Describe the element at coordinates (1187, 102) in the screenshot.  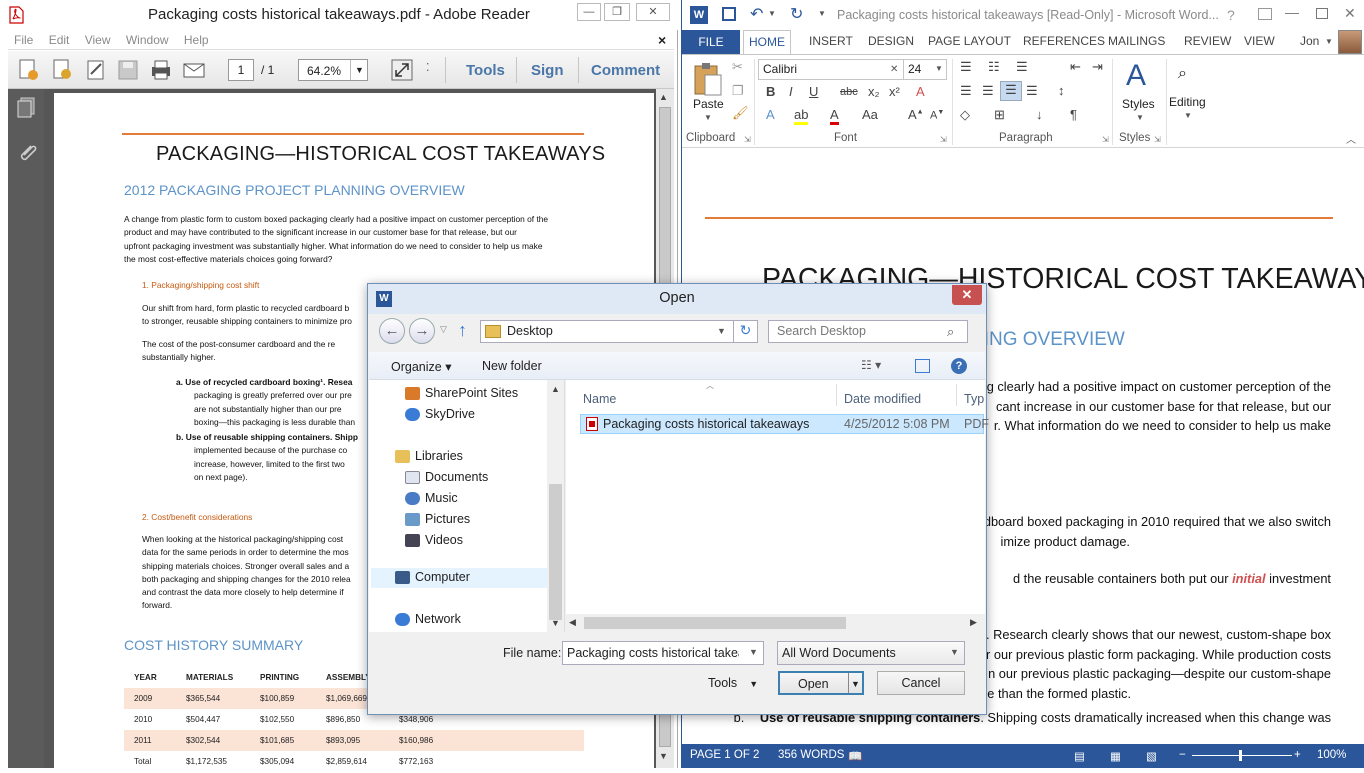
I see `editing-button: Editing` at that location.